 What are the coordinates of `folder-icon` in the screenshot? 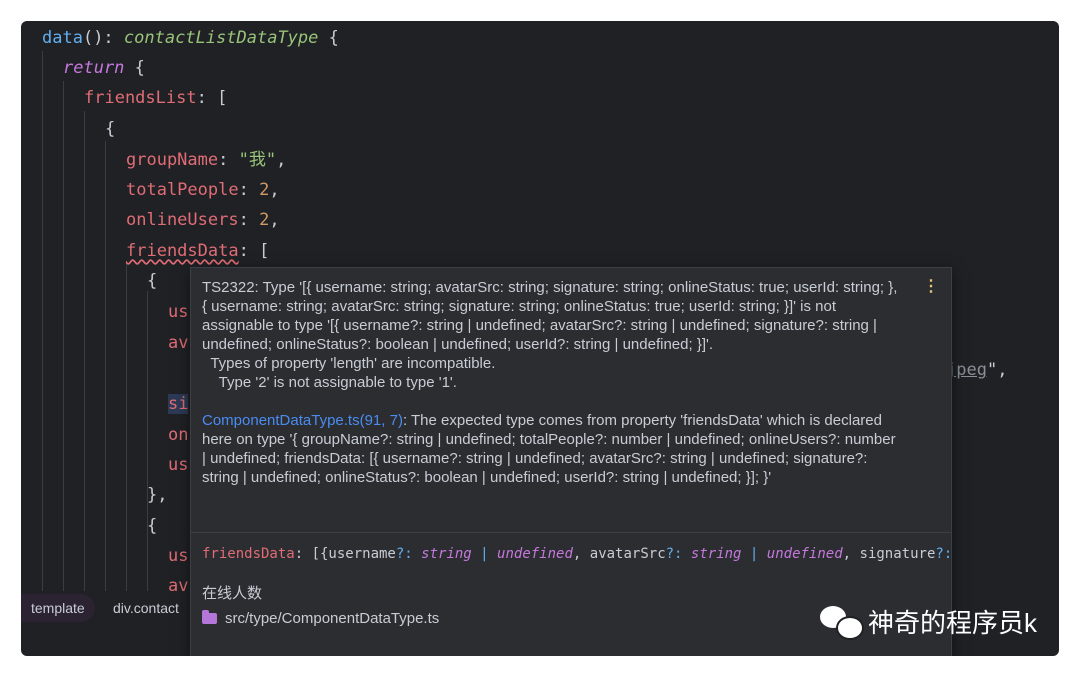 It's located at (209, 617).